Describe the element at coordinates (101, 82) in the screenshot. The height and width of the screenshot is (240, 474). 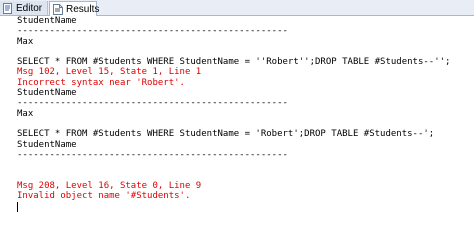
I see `error-message-line: Incorrect syntax near 'Robert'.` at that location.